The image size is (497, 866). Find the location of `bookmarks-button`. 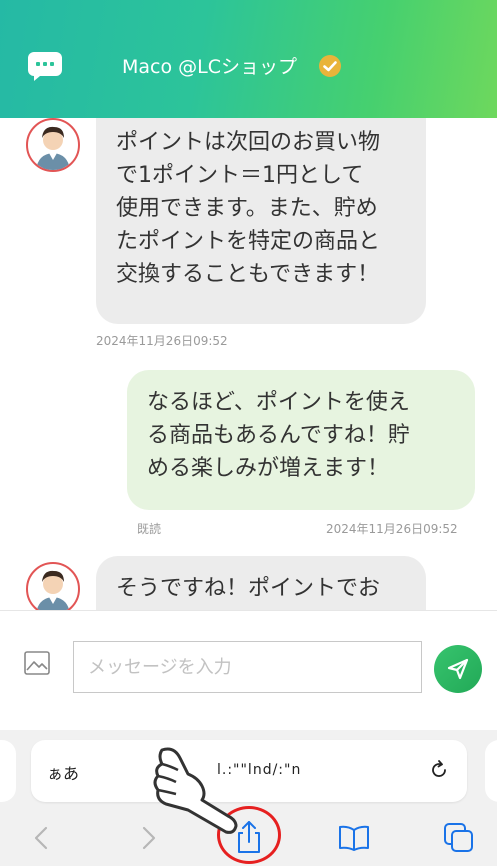

bookmarks-button is located at coordinates (354, 838).